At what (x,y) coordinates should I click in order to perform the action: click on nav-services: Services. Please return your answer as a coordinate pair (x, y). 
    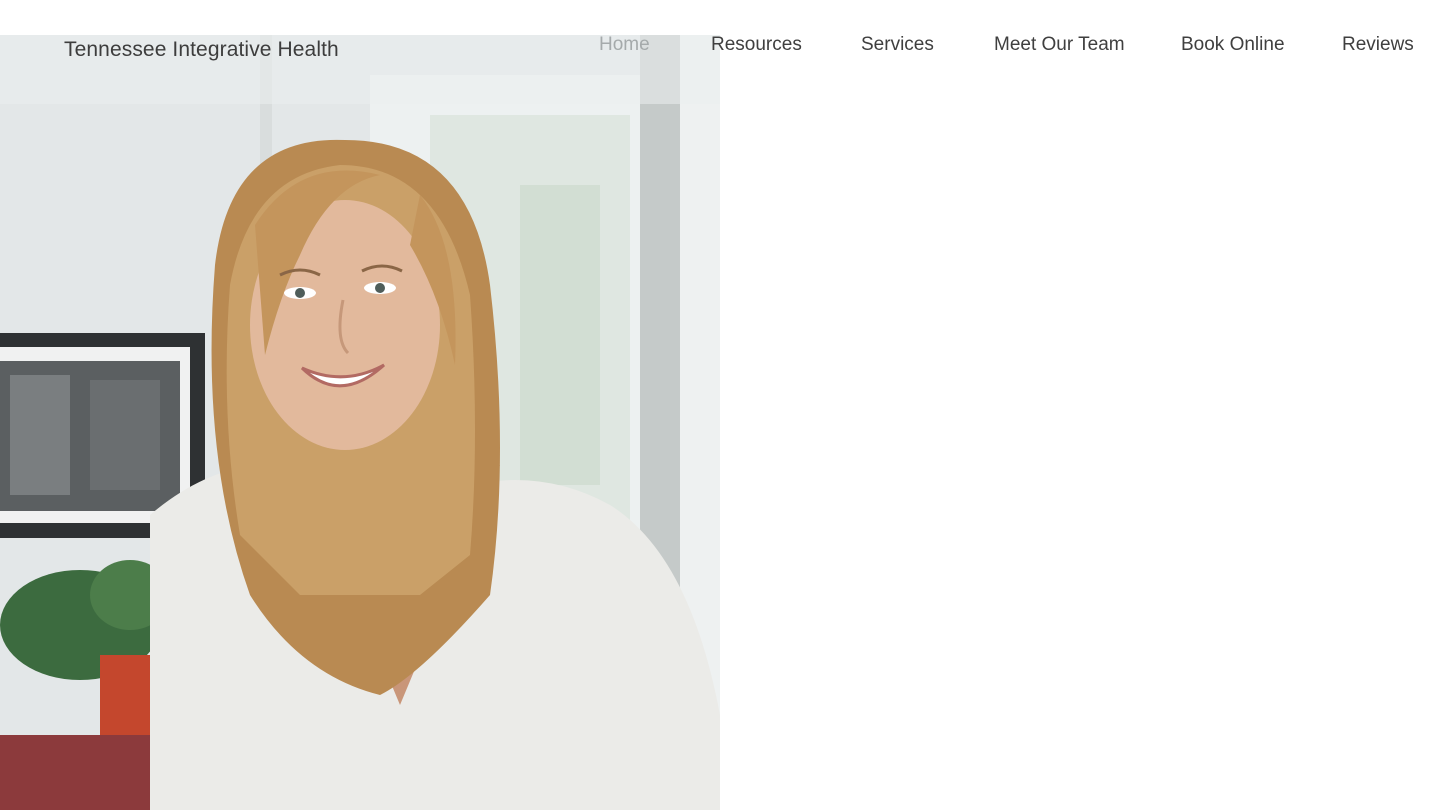
    Looking at the image, I should click on (897, 45).